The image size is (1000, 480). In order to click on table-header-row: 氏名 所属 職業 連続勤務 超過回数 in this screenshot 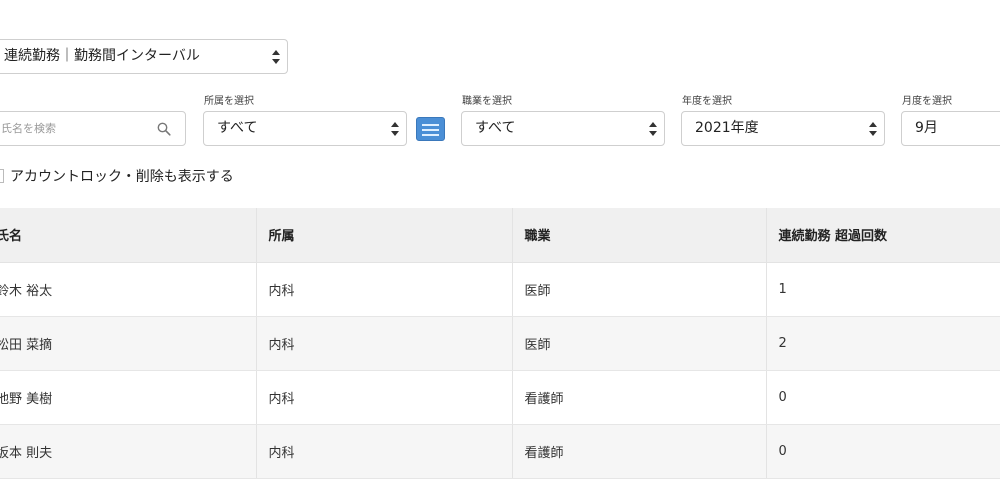, I will do `click(500, 235)`.